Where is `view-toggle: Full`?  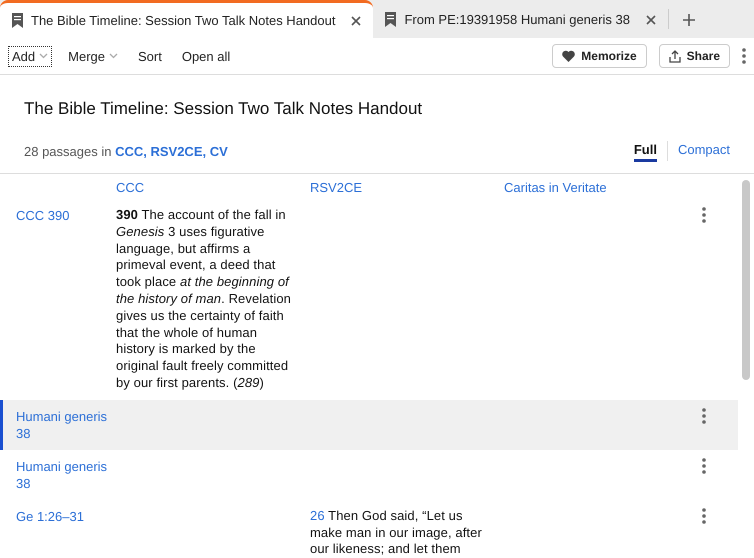
view-toggle: Full is located at coordinates (645, 151).